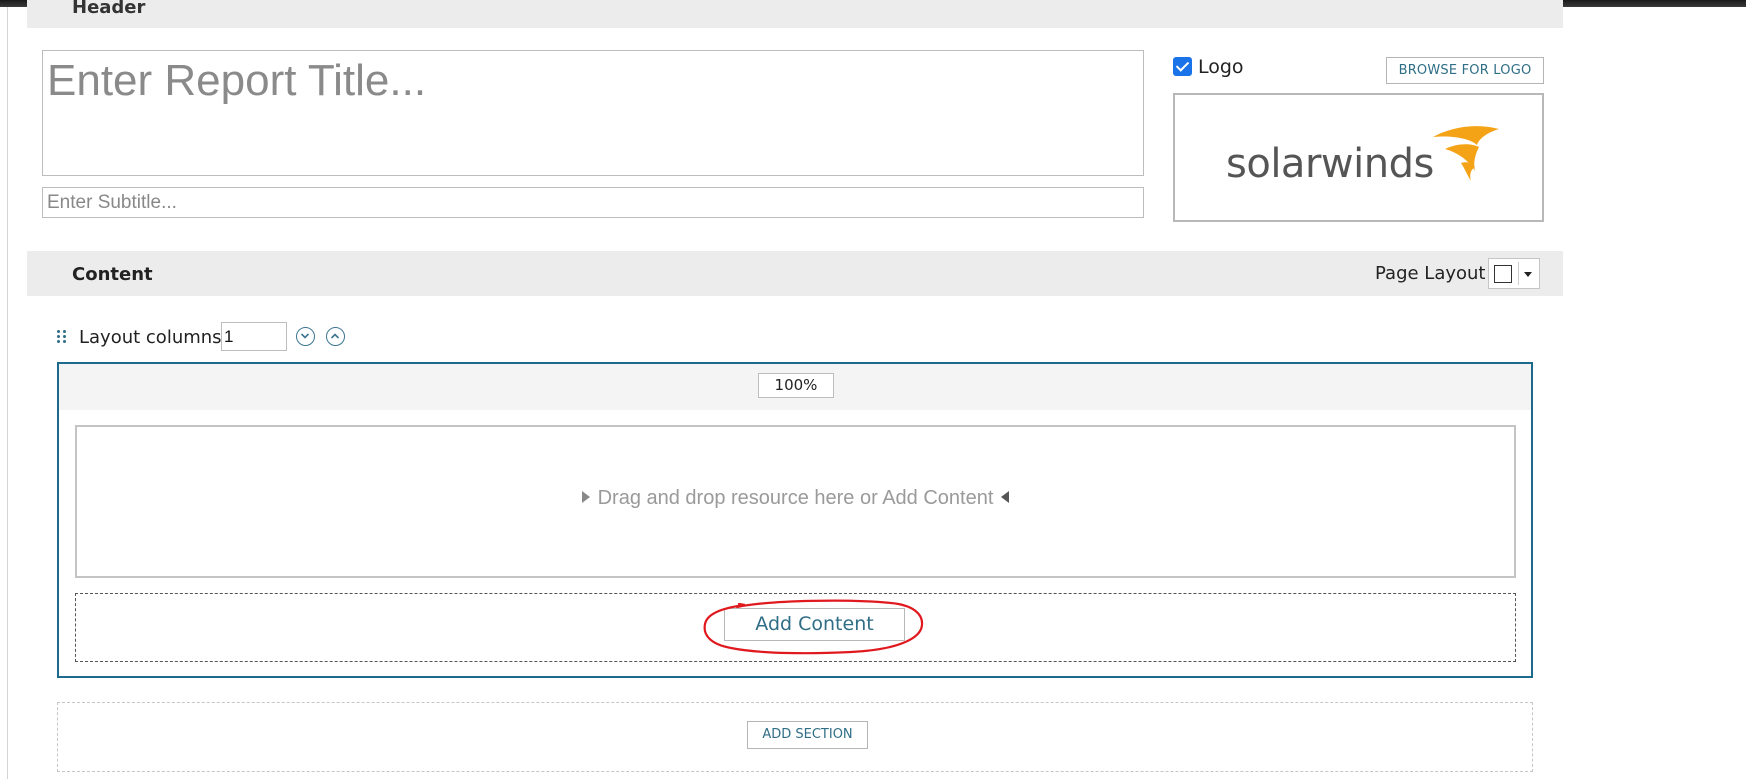 The height and width of the screenshot is (779, 1746). Describe the element at coordinates (254, 336) in the screenshot. I see `layout-columns-input` at that location.